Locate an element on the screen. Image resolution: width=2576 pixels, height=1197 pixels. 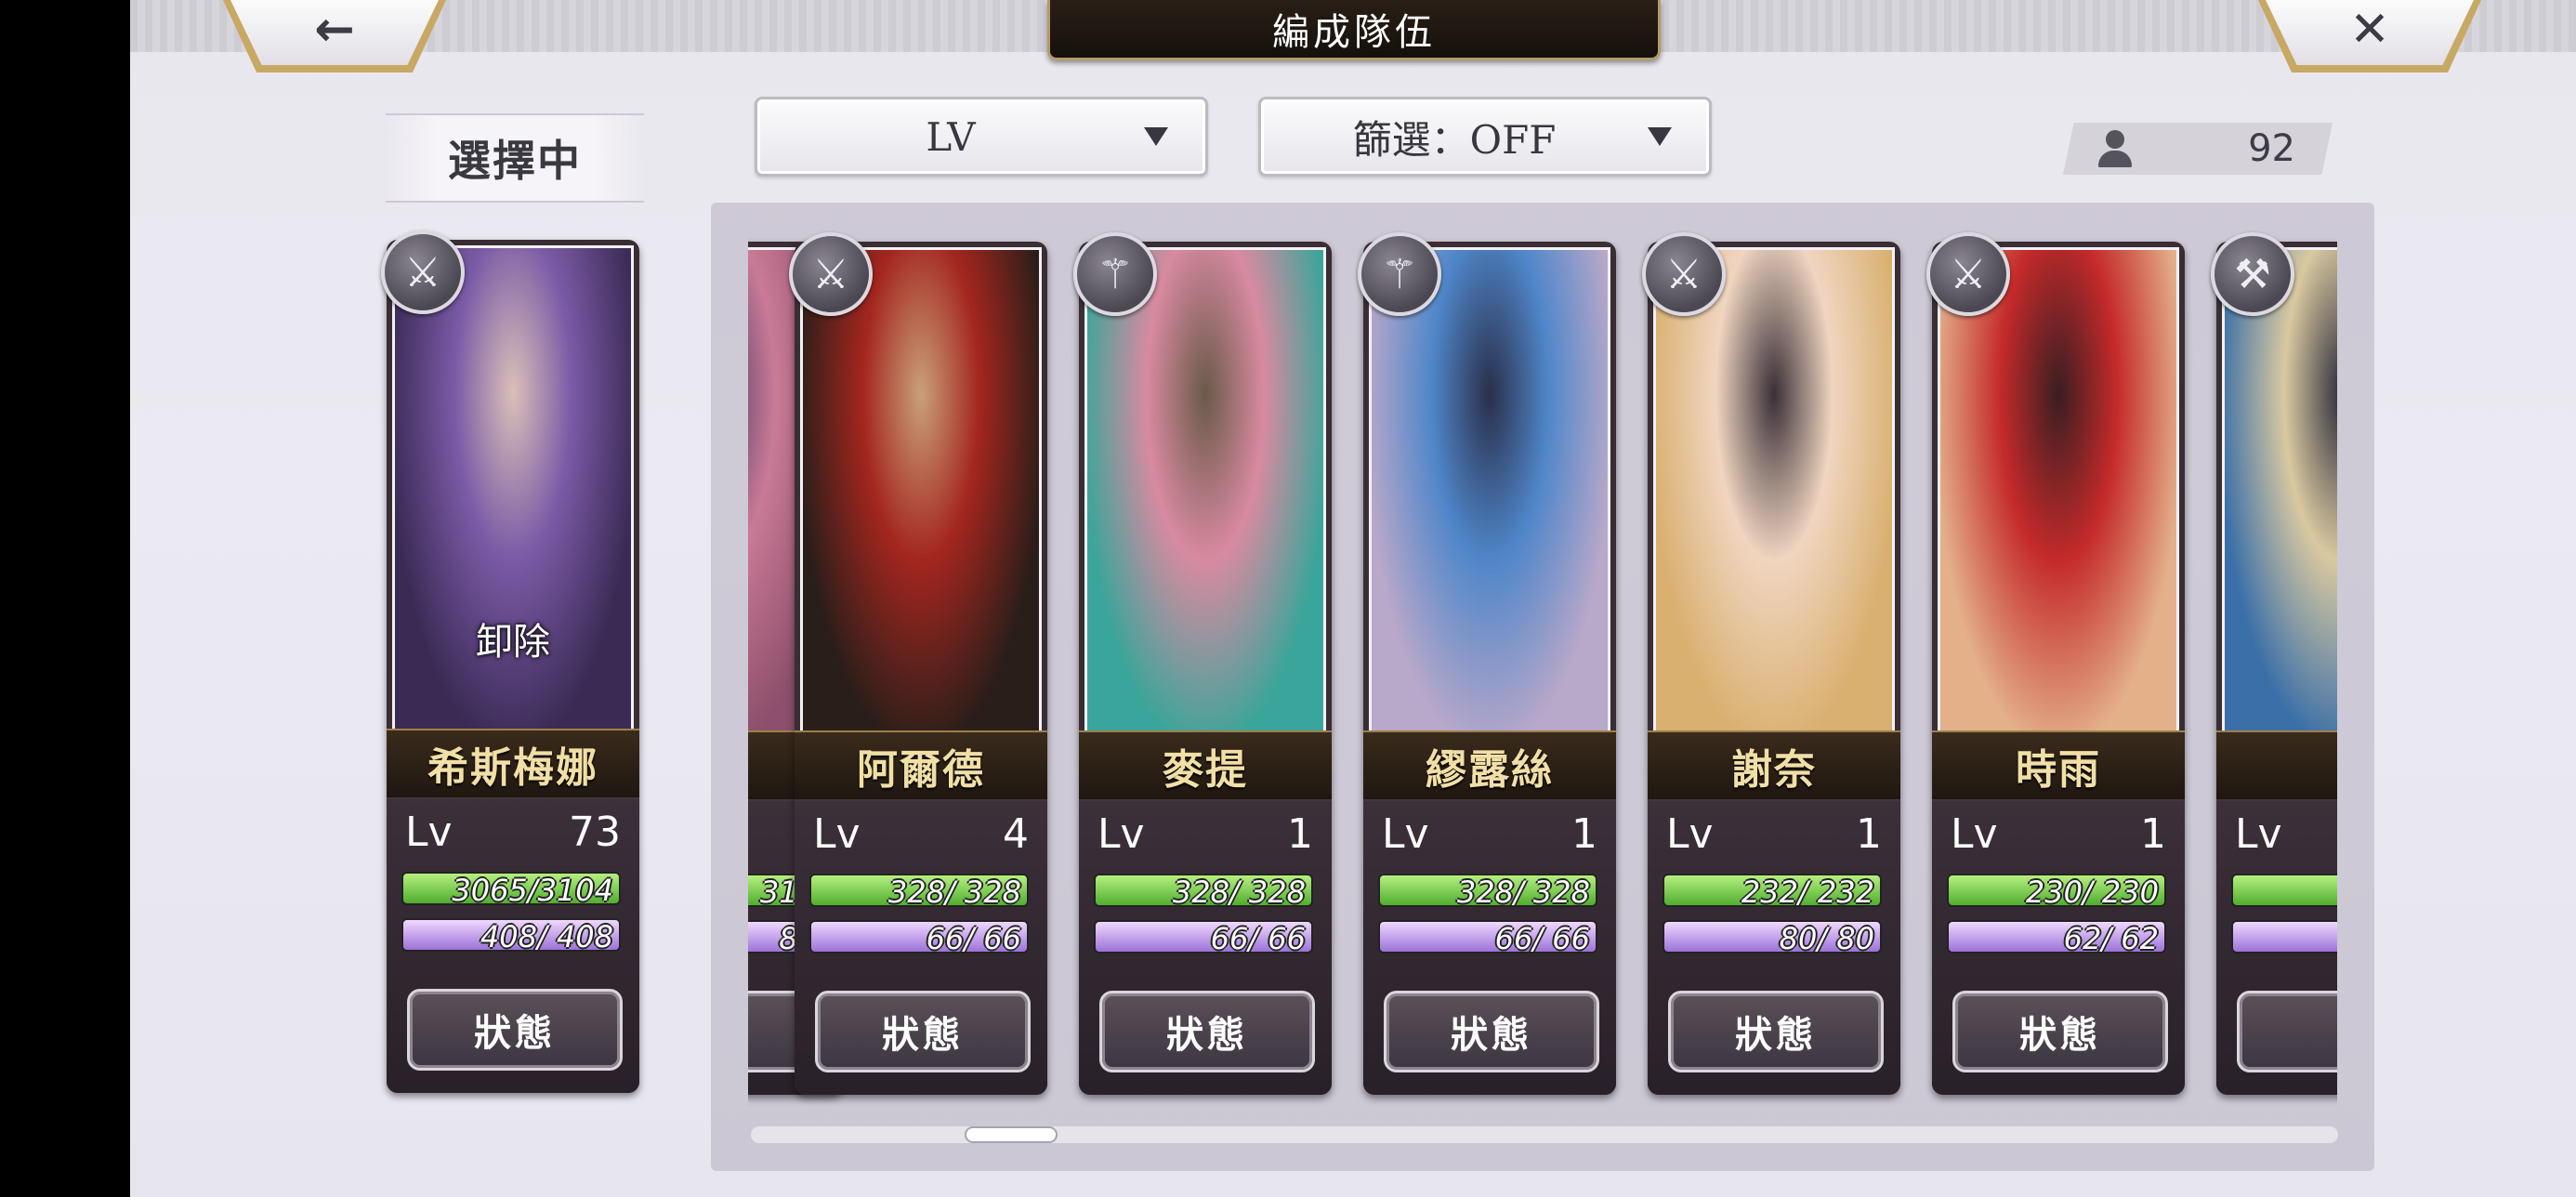
mp-bar is located at coordinates (2284, 937).